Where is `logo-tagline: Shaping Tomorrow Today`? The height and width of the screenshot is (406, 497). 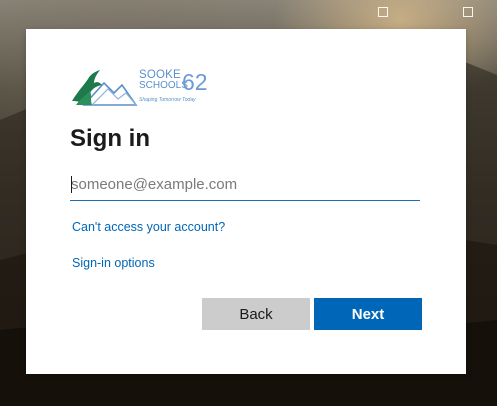
logo-tagline: Shaping Tomorrow Today is located at coordinates (167, 100).